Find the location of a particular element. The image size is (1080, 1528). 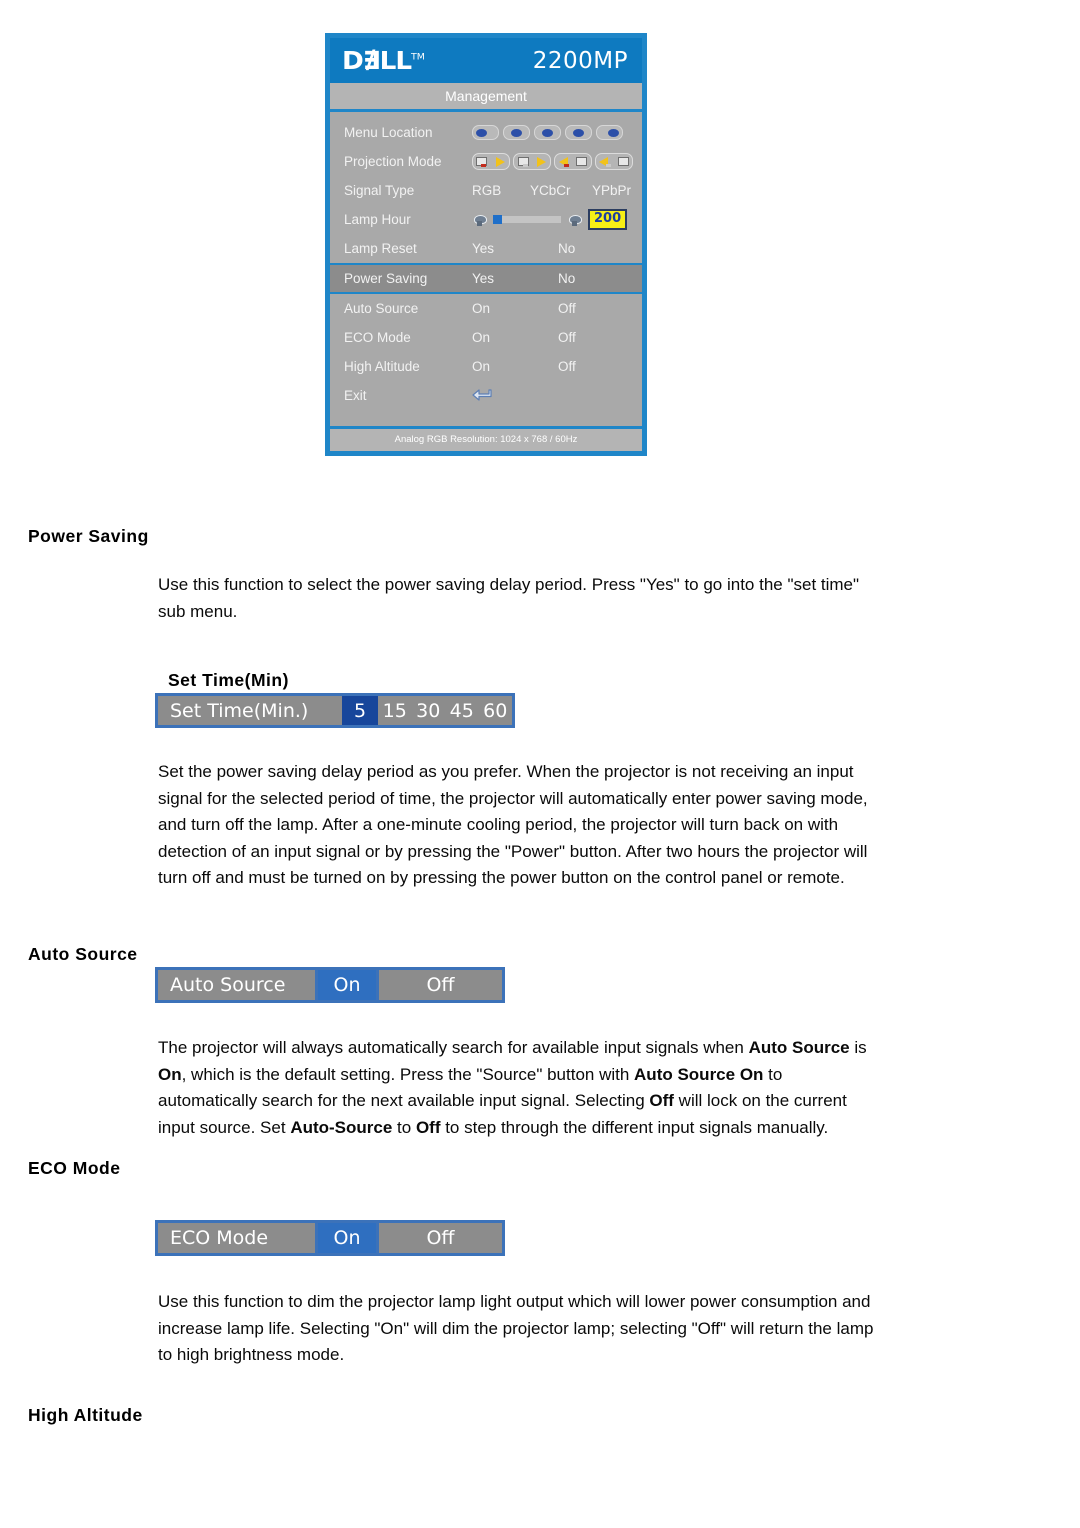

projection-mode-icon-rear-ceiling is located at coordinates (614, 161).